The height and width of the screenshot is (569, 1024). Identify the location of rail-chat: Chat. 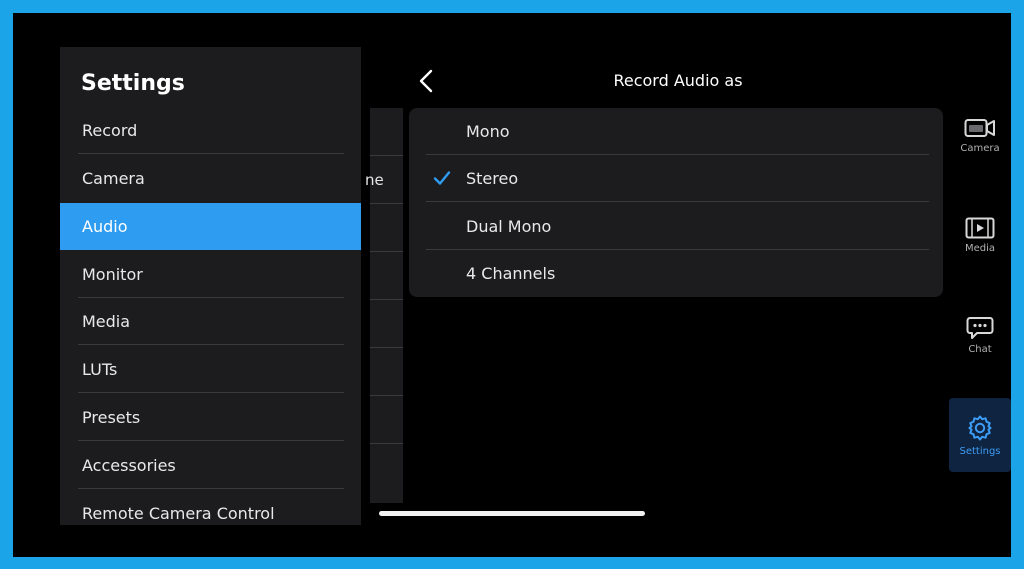
(980, 335).